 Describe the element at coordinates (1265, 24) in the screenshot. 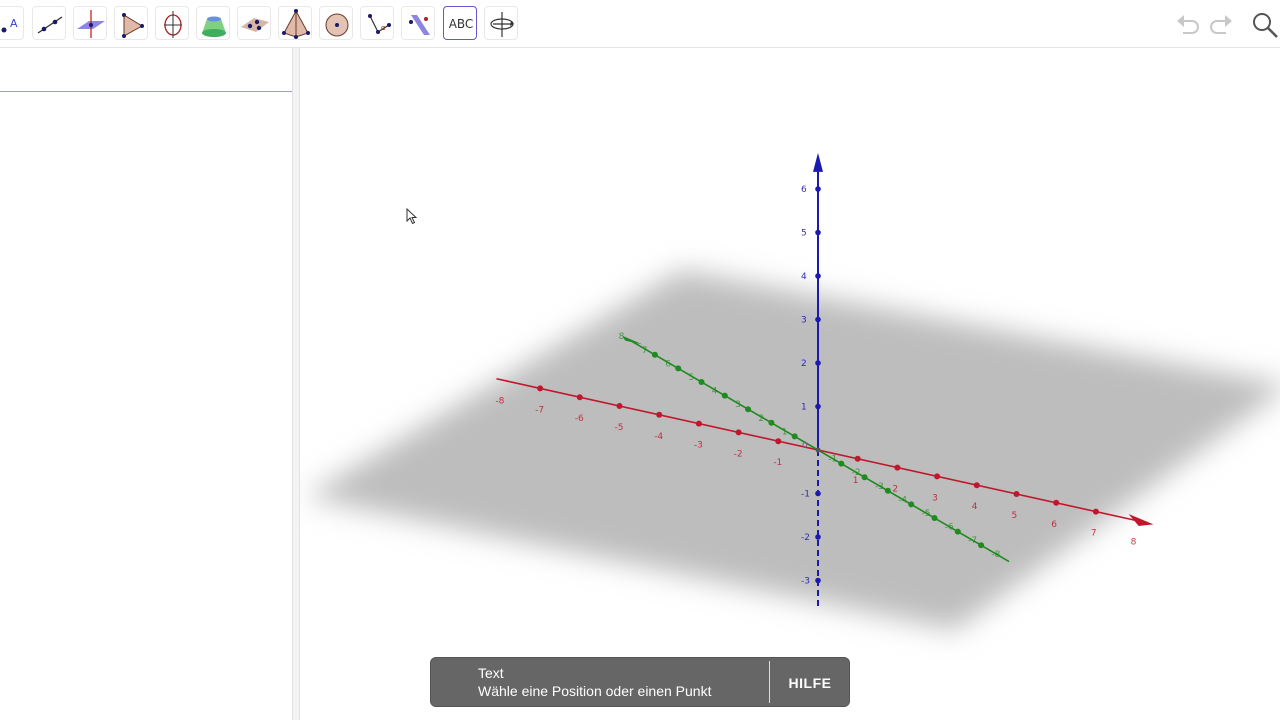

I see `search-icon` at that location.